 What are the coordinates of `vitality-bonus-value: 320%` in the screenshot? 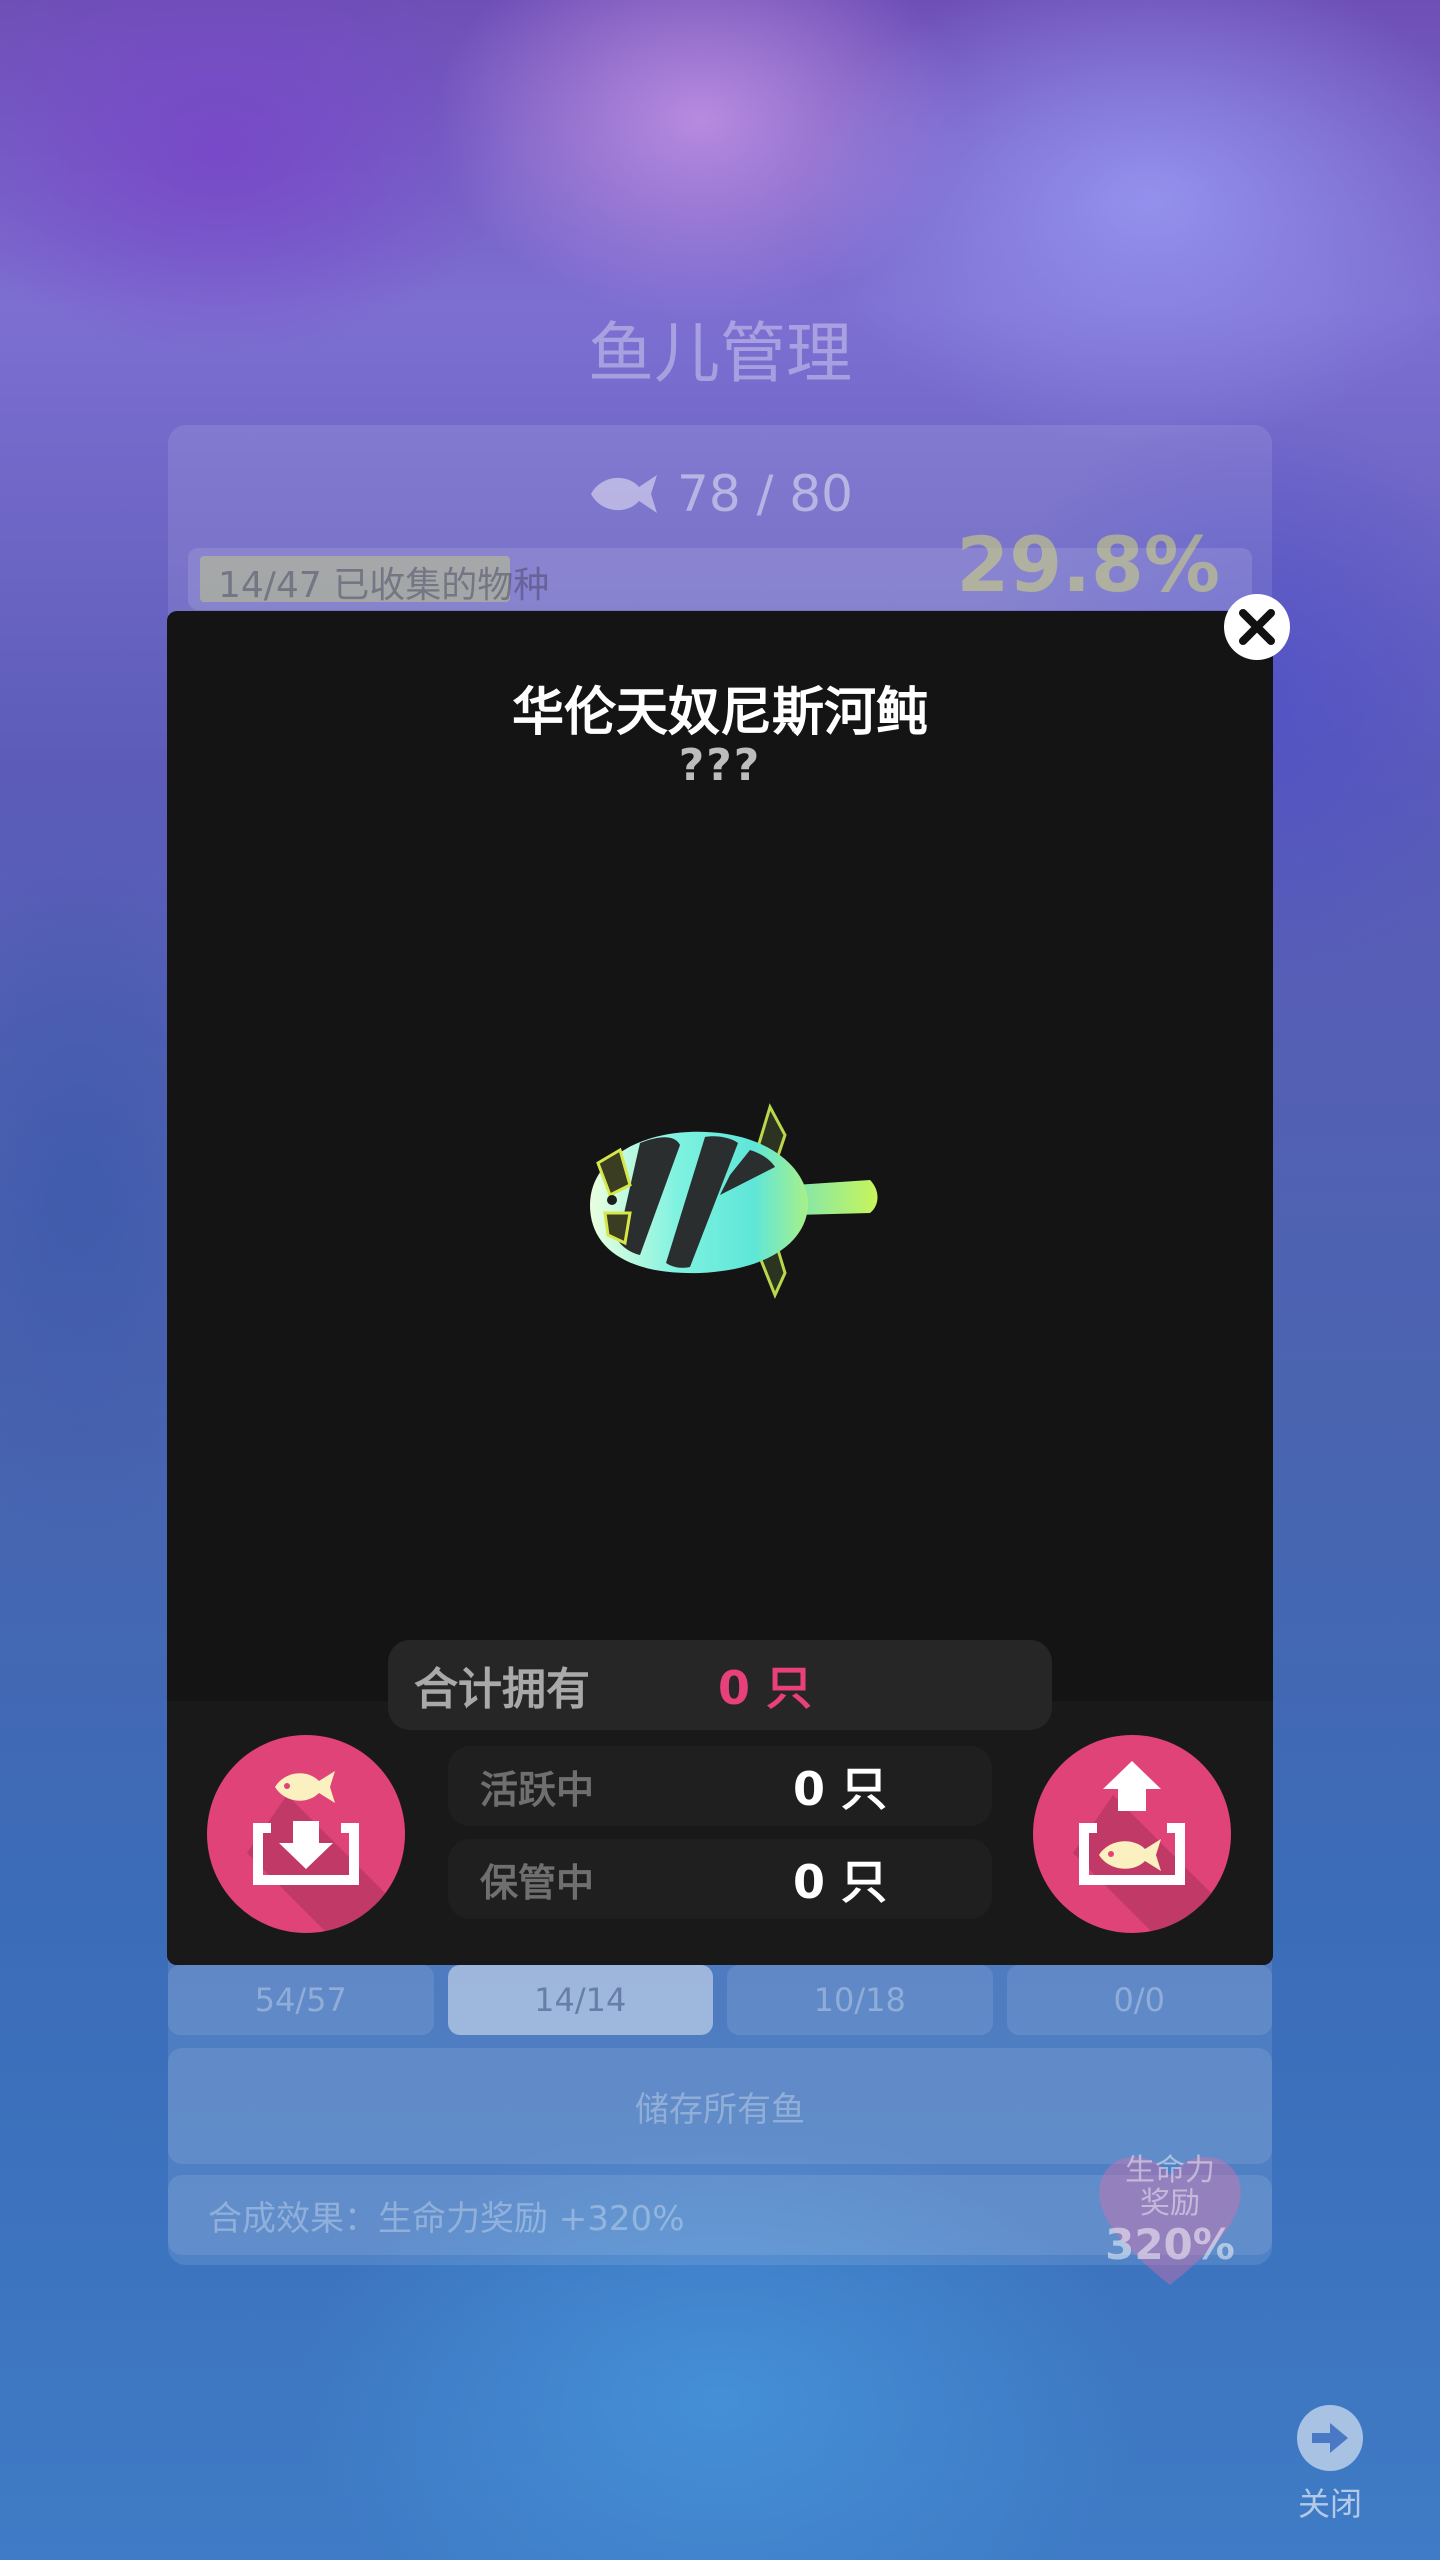 It's located at (1170, 2244).